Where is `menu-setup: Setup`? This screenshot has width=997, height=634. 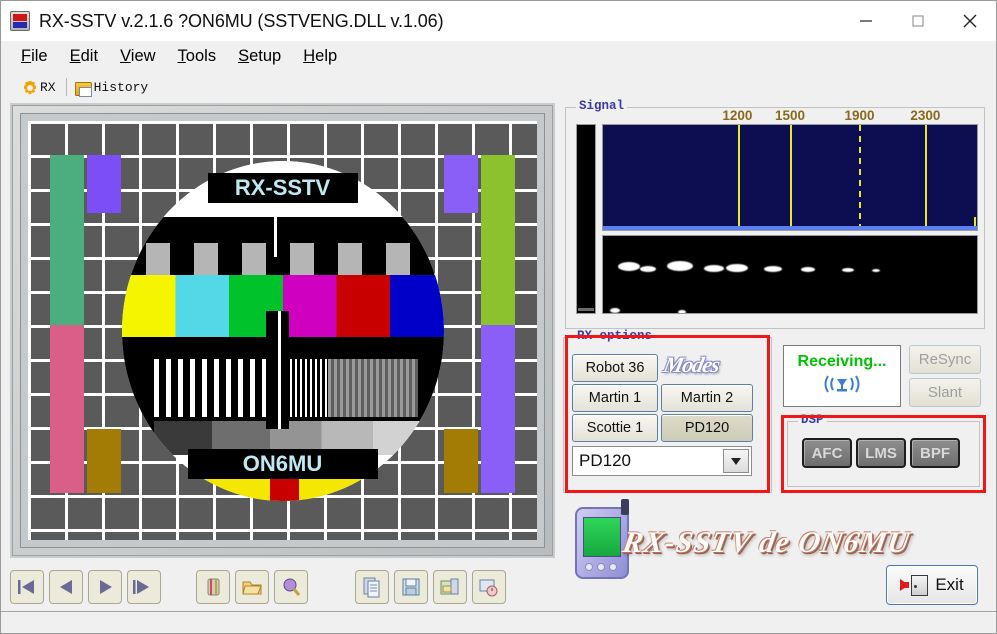 menu-setup: Setup is located at coordinates (259, 56).